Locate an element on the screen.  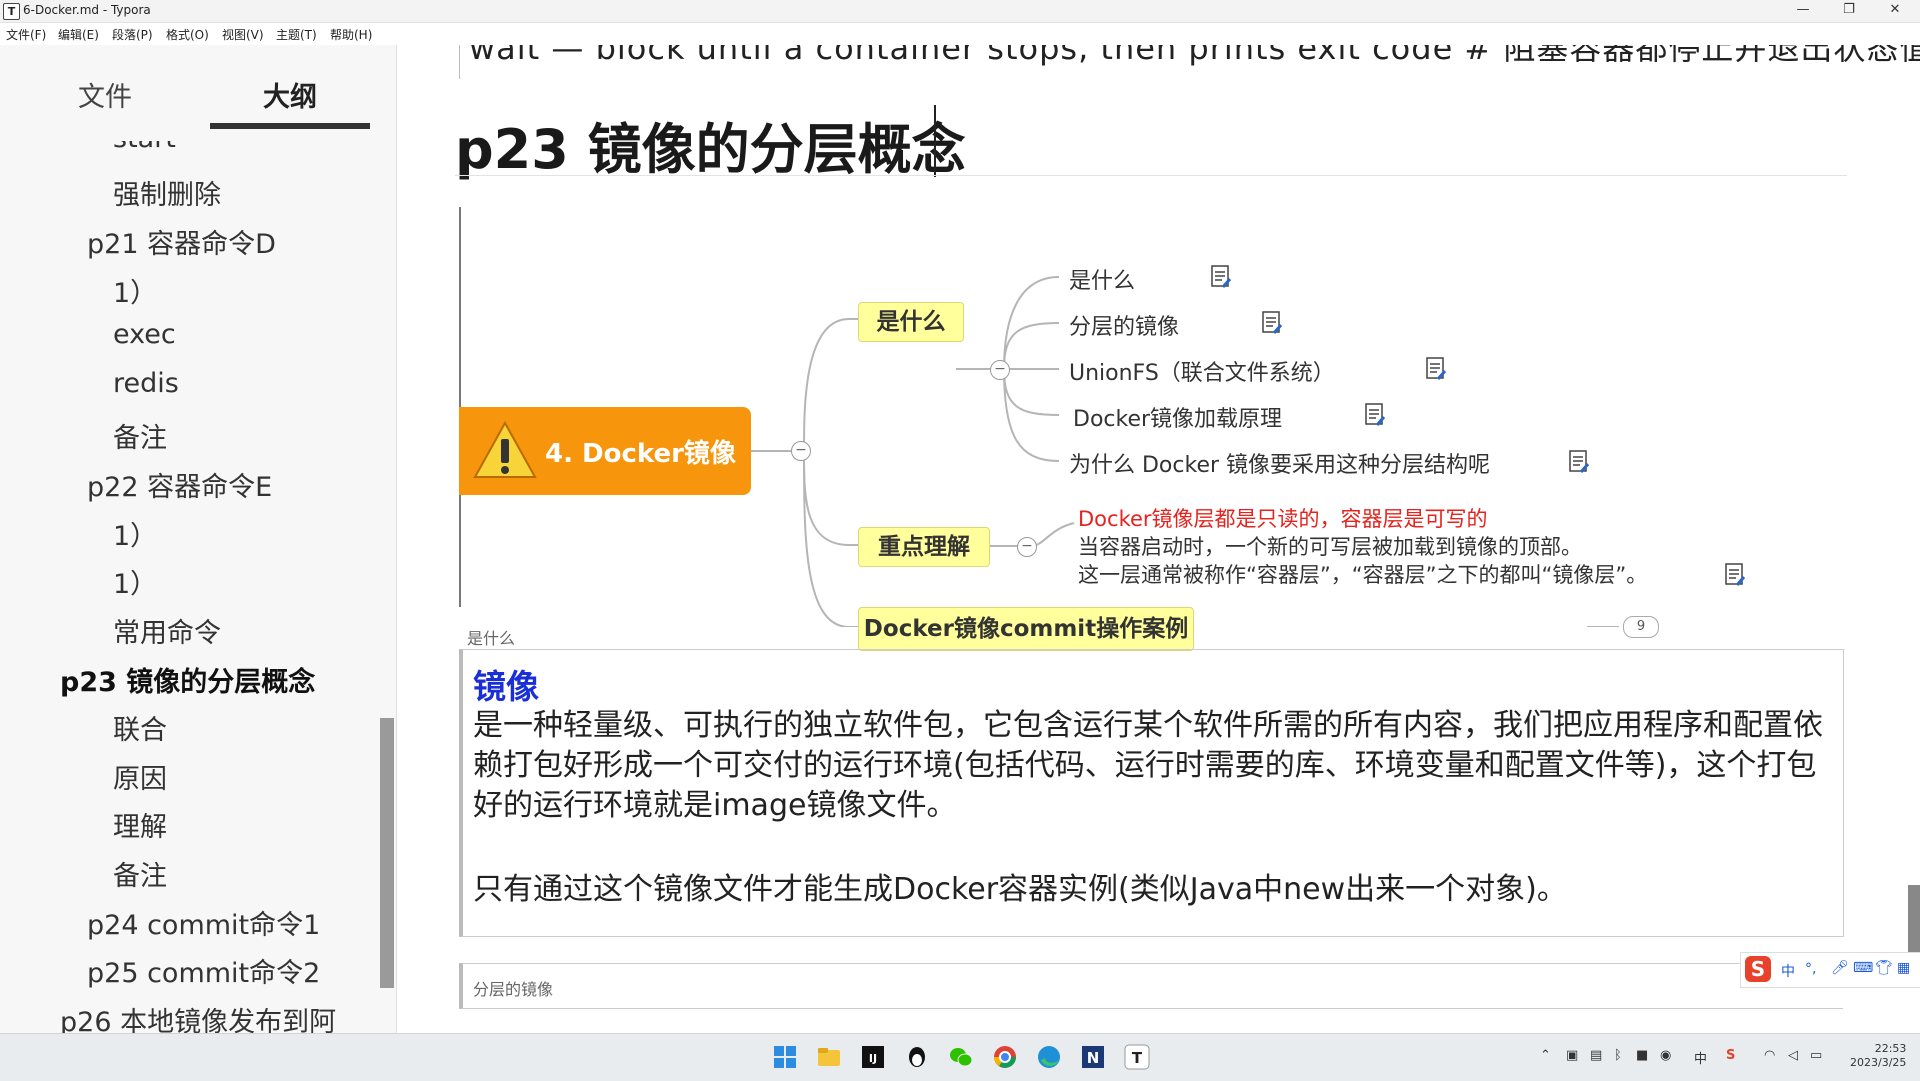
note-body: 分层的镜像 is located at coordinates (1151, 986).